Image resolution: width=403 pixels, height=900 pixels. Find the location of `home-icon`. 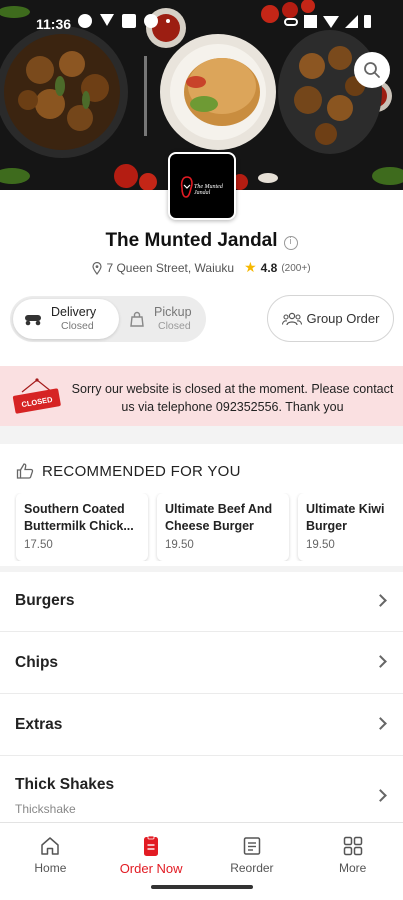

home-icon is located at coordinates (50, 846).